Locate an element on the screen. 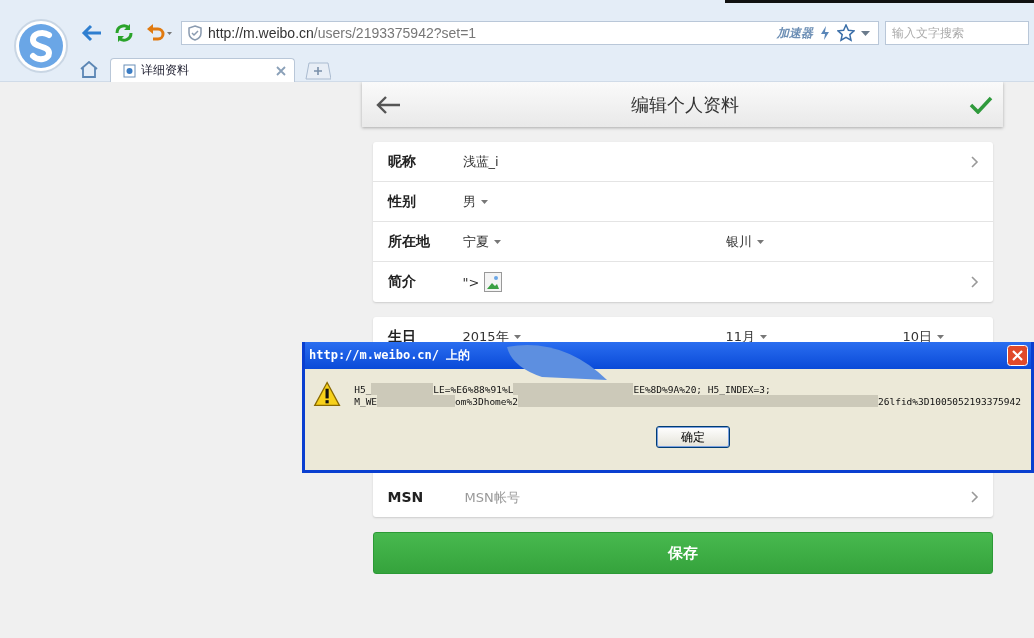 The width and height of the screenshot is (1034, 638). message-text: EE%8D%9A%20; H5_INDEX=3; is located at coordinates (702, 389).